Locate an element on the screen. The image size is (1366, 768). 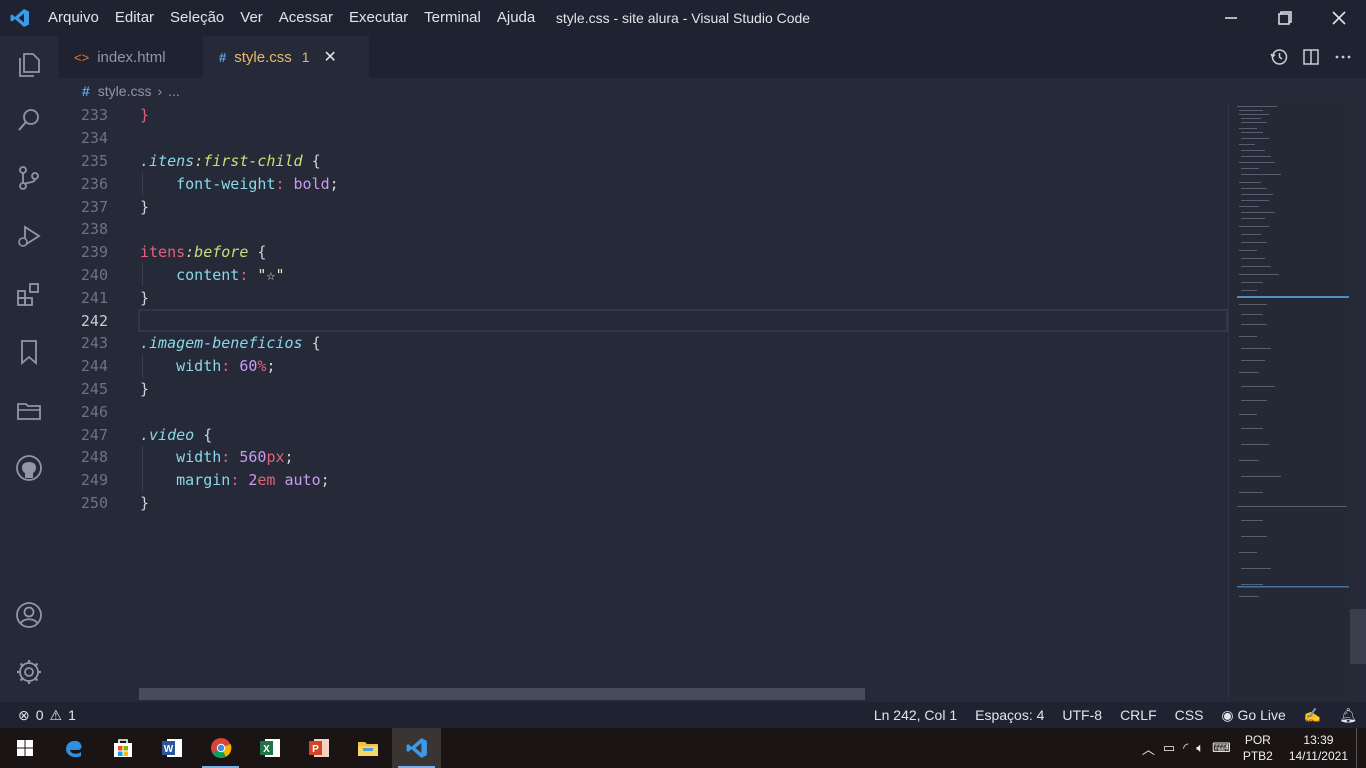
indentation: Espaços: 4 is located at coordinates (1009, 715).